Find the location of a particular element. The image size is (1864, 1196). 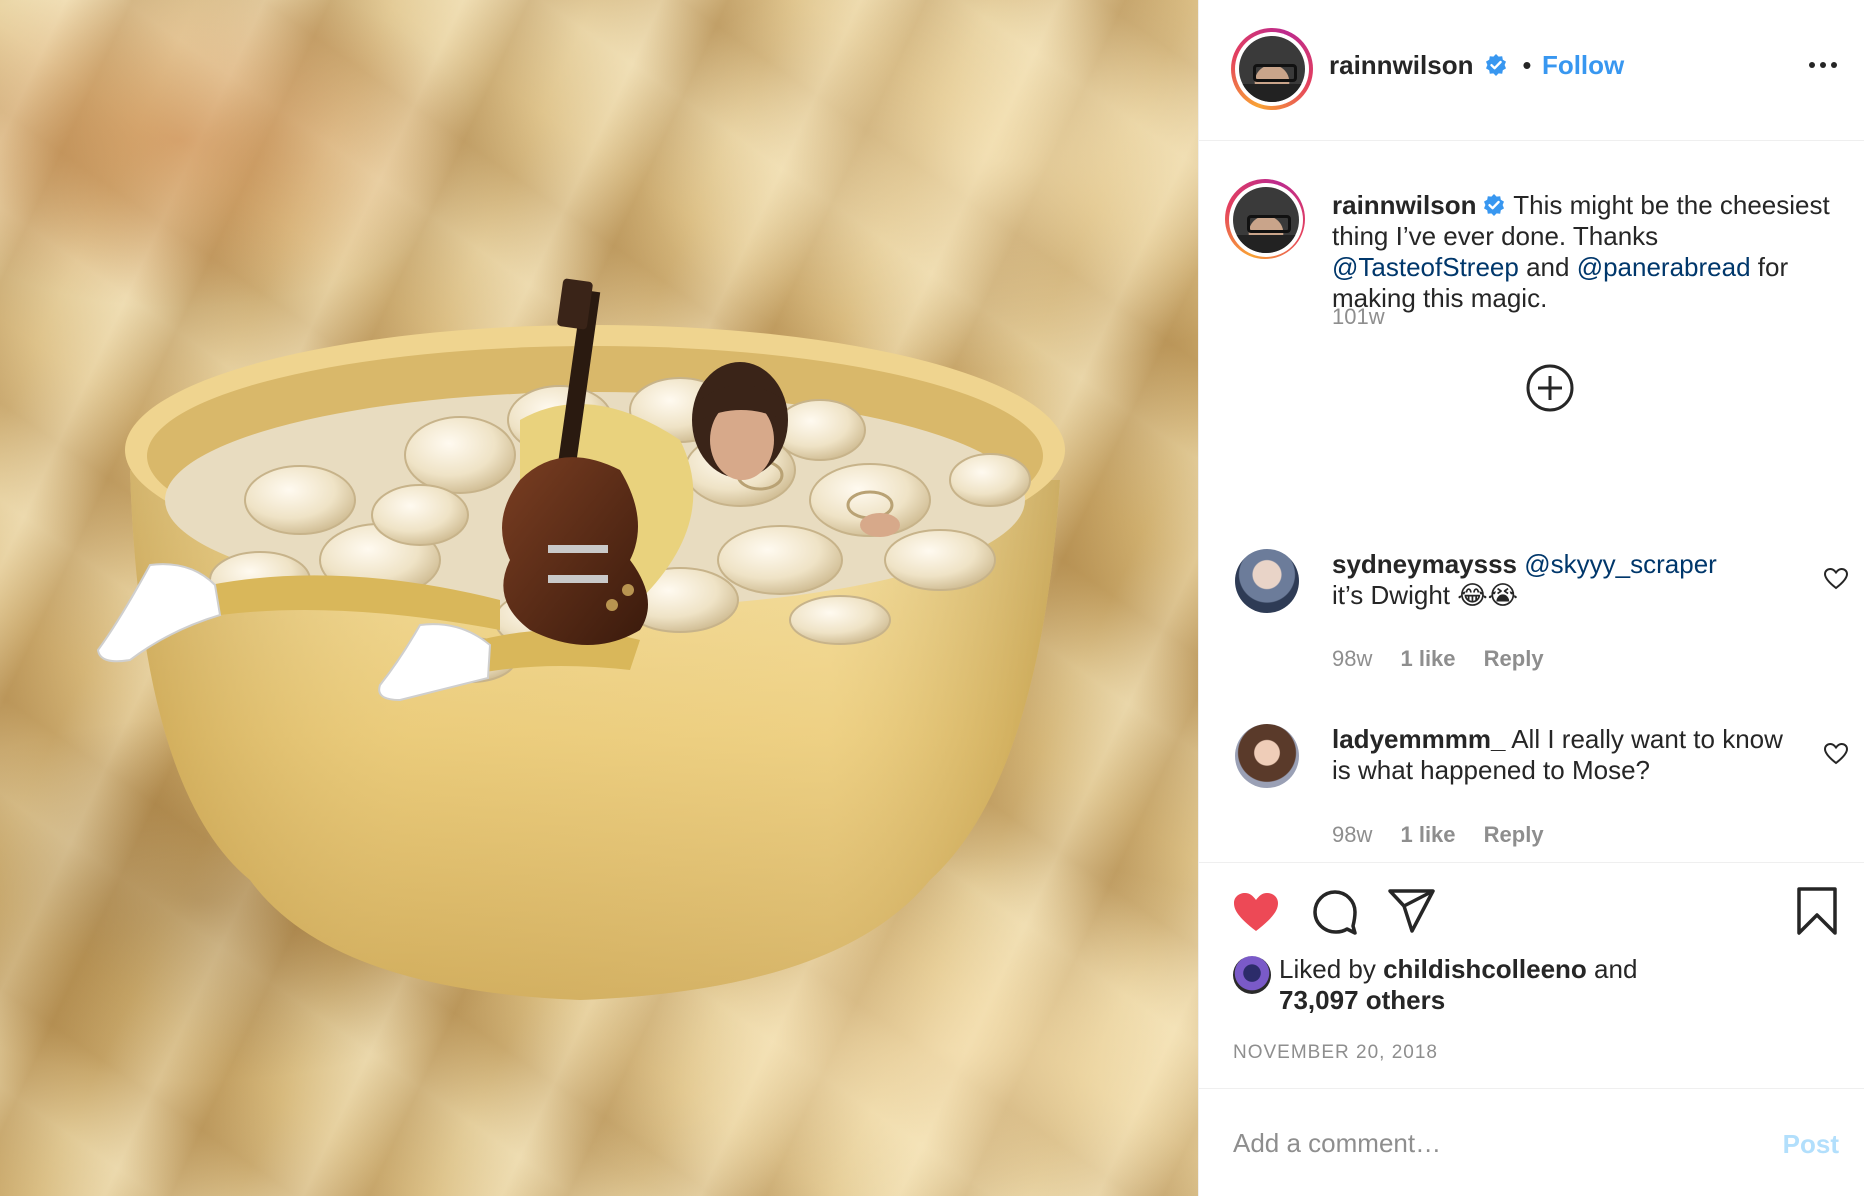

caption-age: 101w is located at coordinates (1358, 316).